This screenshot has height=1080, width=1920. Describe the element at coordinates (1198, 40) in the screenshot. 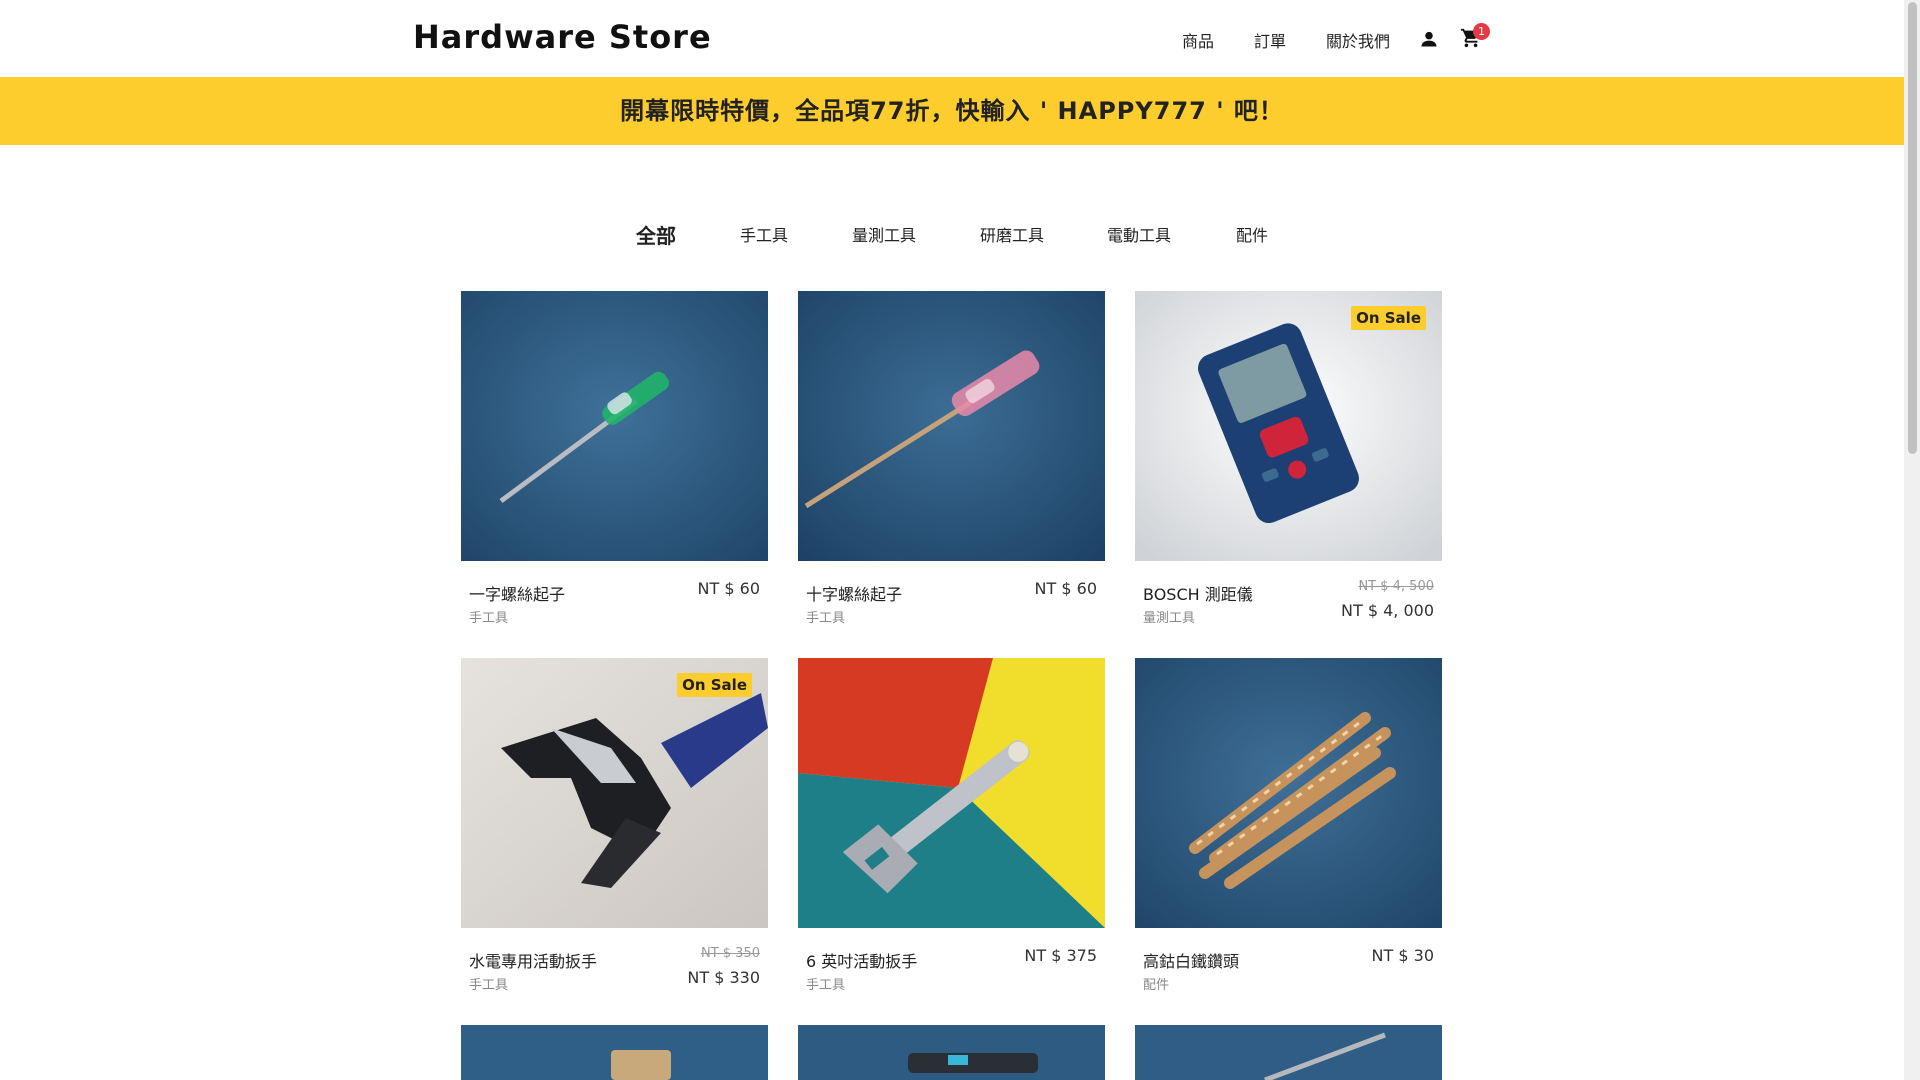

I see `nav-products: 商品` at that location.